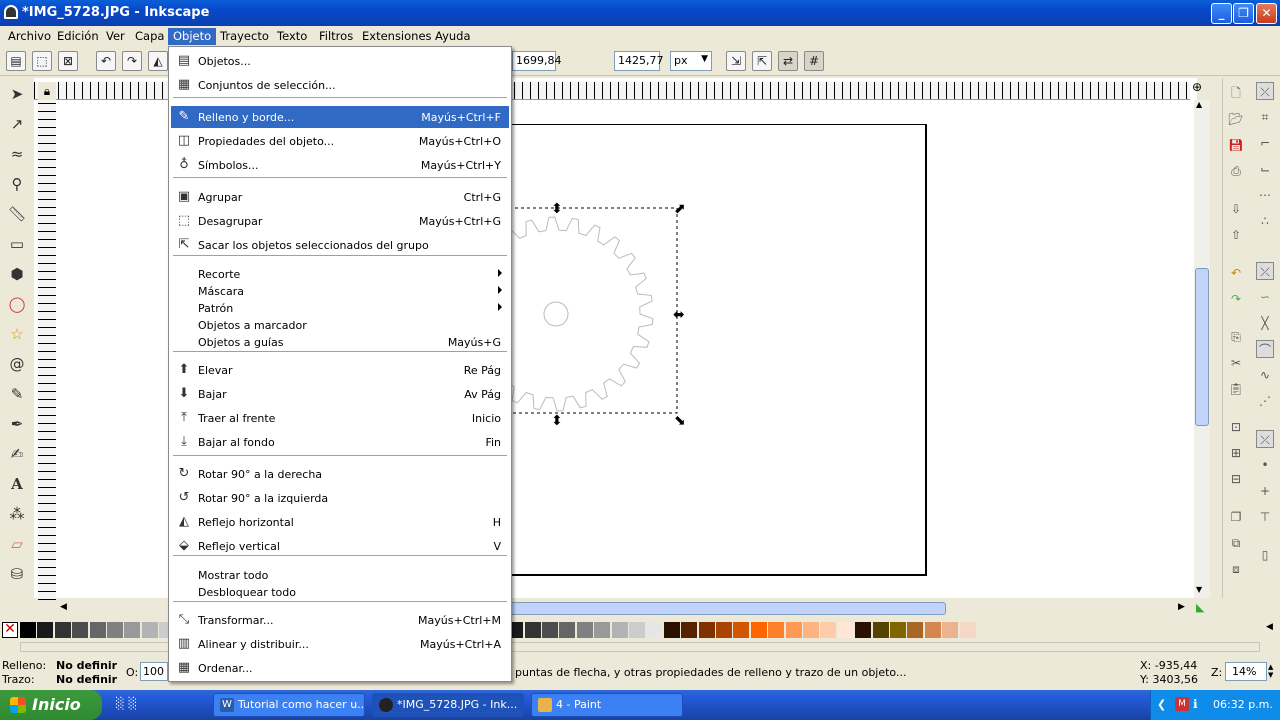 This screenshot has height=720, width=1280. I want to click on gear-drawing: ⬍ ⬍ ⬌ ⬈ ⬊, so click(597, 312).